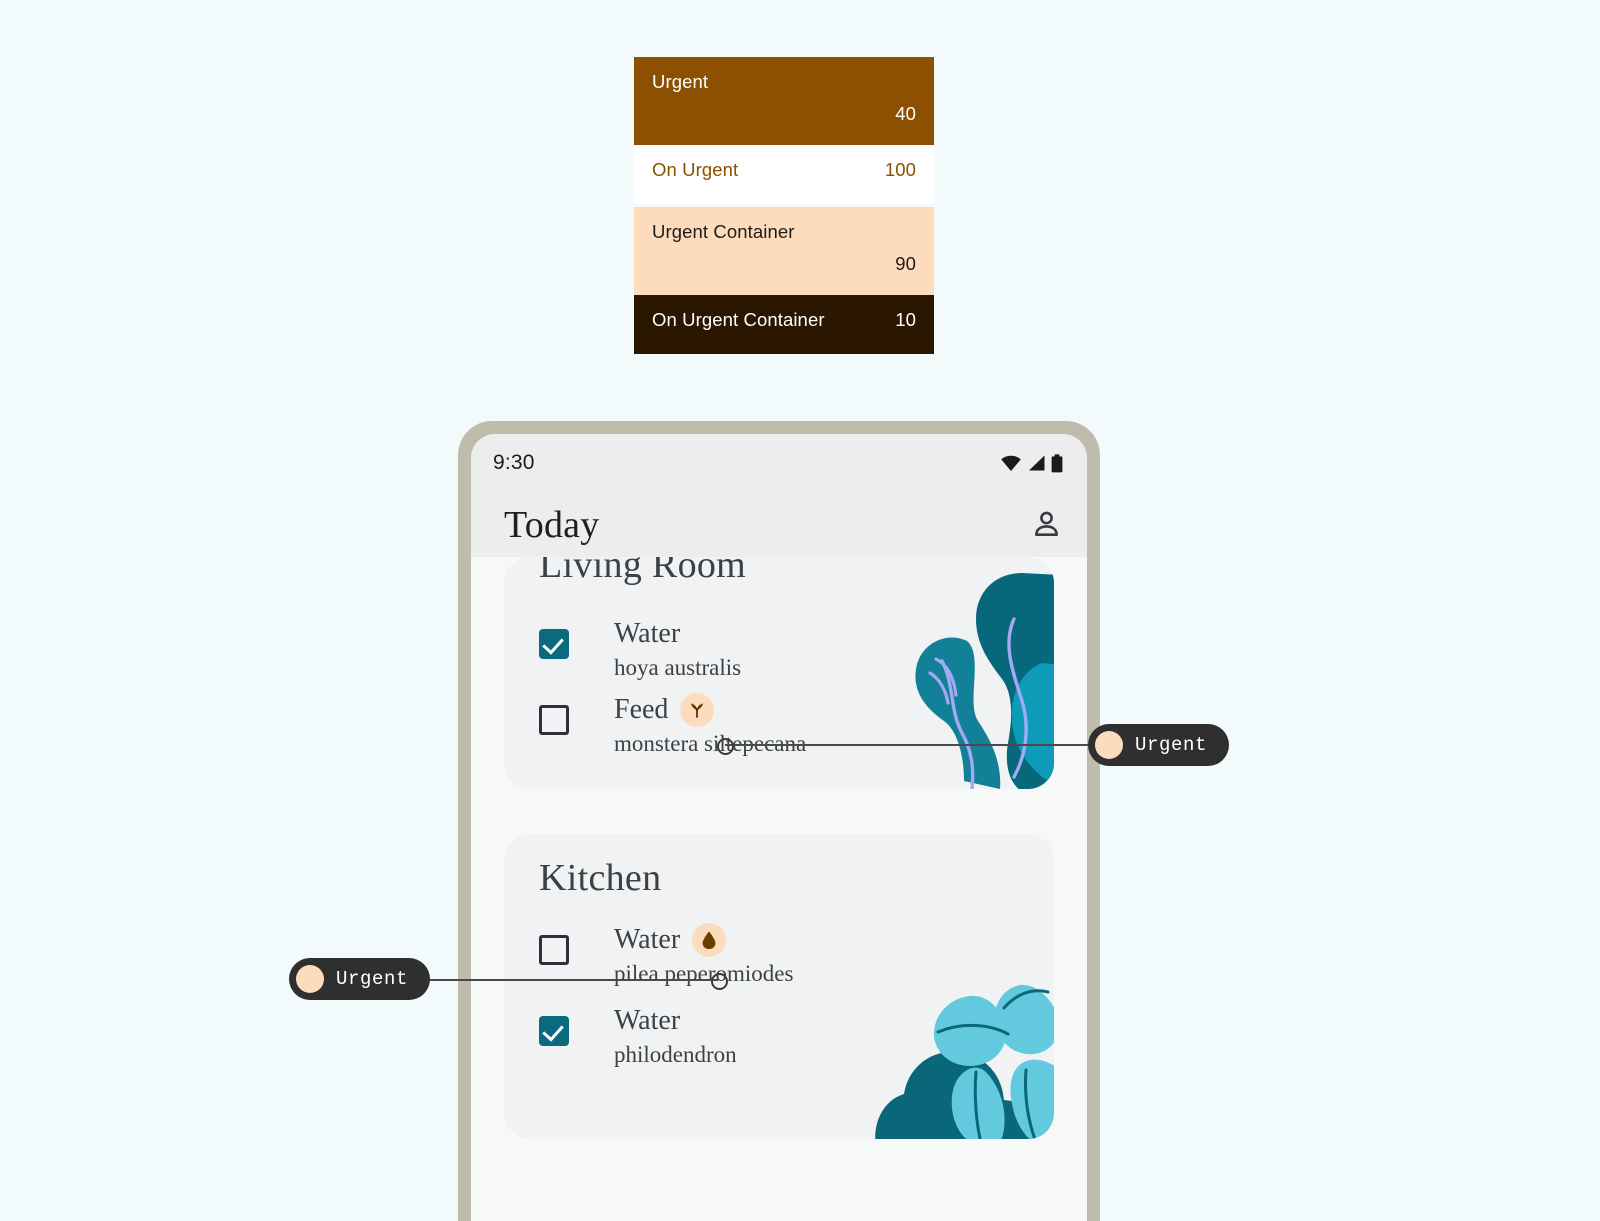 The image size is (1600, 1221). What do you see at coordinates (784, 101) in the screenshot?
I see `swatch-row-urgent: Urgent 40` at bounding box center [784, 101].